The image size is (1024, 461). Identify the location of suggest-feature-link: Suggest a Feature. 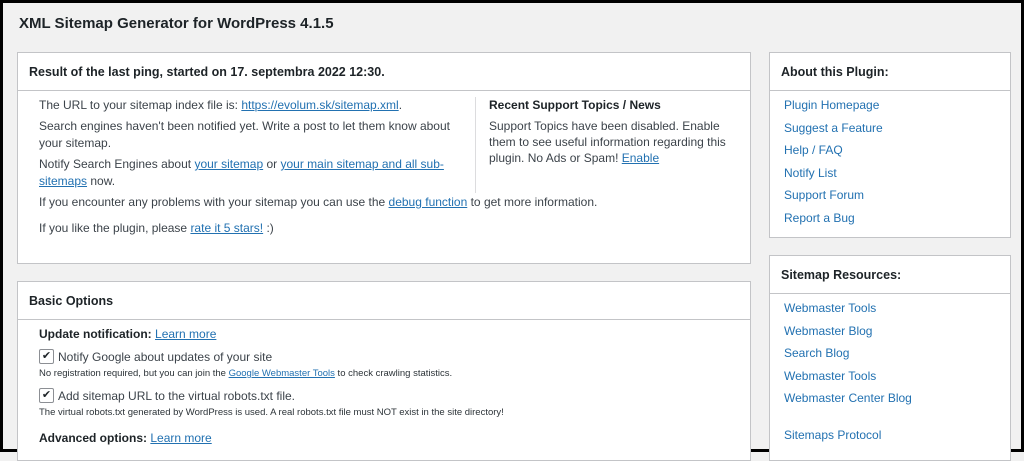
(833, 128).